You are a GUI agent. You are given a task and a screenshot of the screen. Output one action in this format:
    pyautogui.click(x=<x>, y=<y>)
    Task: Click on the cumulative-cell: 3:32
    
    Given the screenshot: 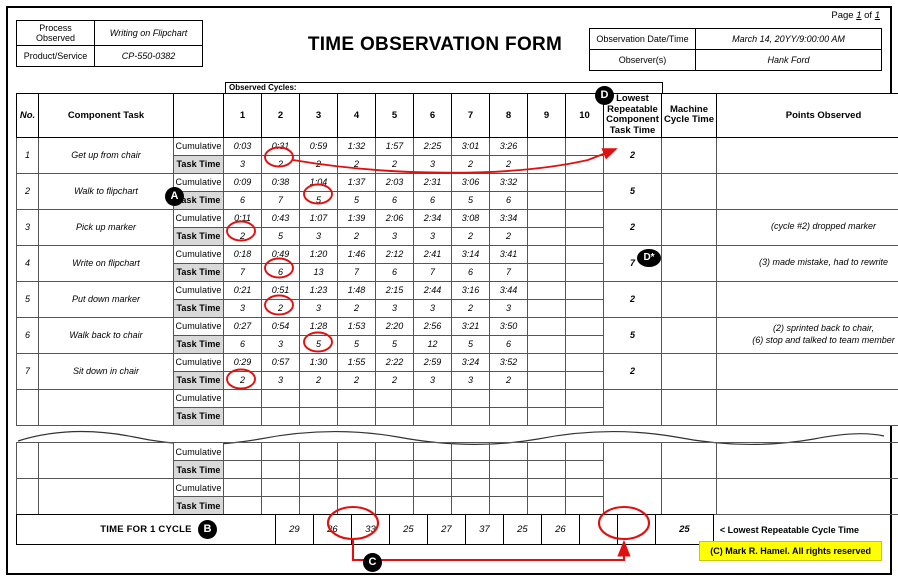 What is the action you would take?
    pyautogui.click(x=508, y=182)
    